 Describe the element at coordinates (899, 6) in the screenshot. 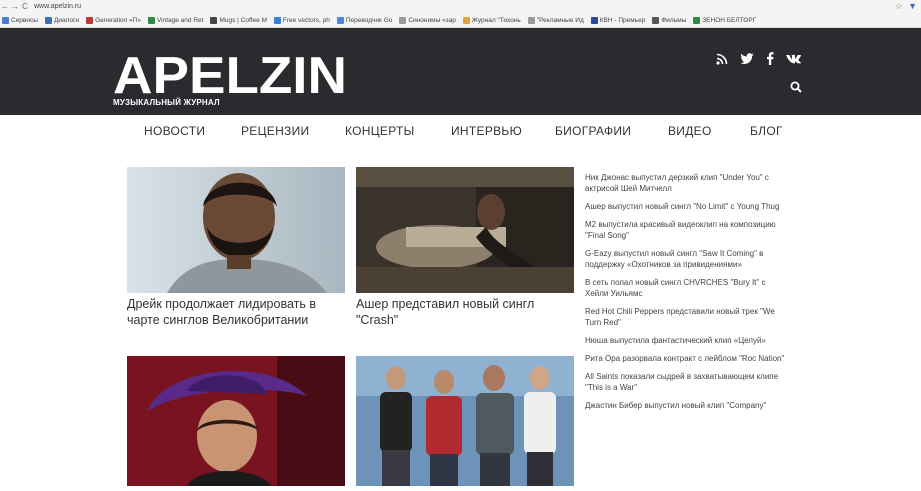

I see `bookmark-star-icon: ☆` at that location.